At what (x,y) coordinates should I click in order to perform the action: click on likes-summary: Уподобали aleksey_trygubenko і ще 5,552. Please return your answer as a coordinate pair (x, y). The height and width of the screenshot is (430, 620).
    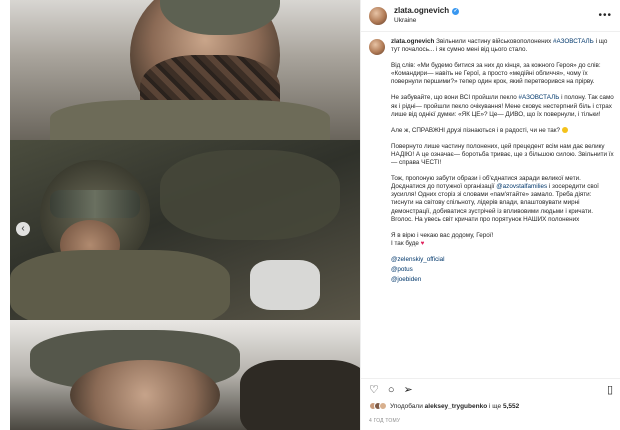
    Looking at the image, I should click on (444, 406).